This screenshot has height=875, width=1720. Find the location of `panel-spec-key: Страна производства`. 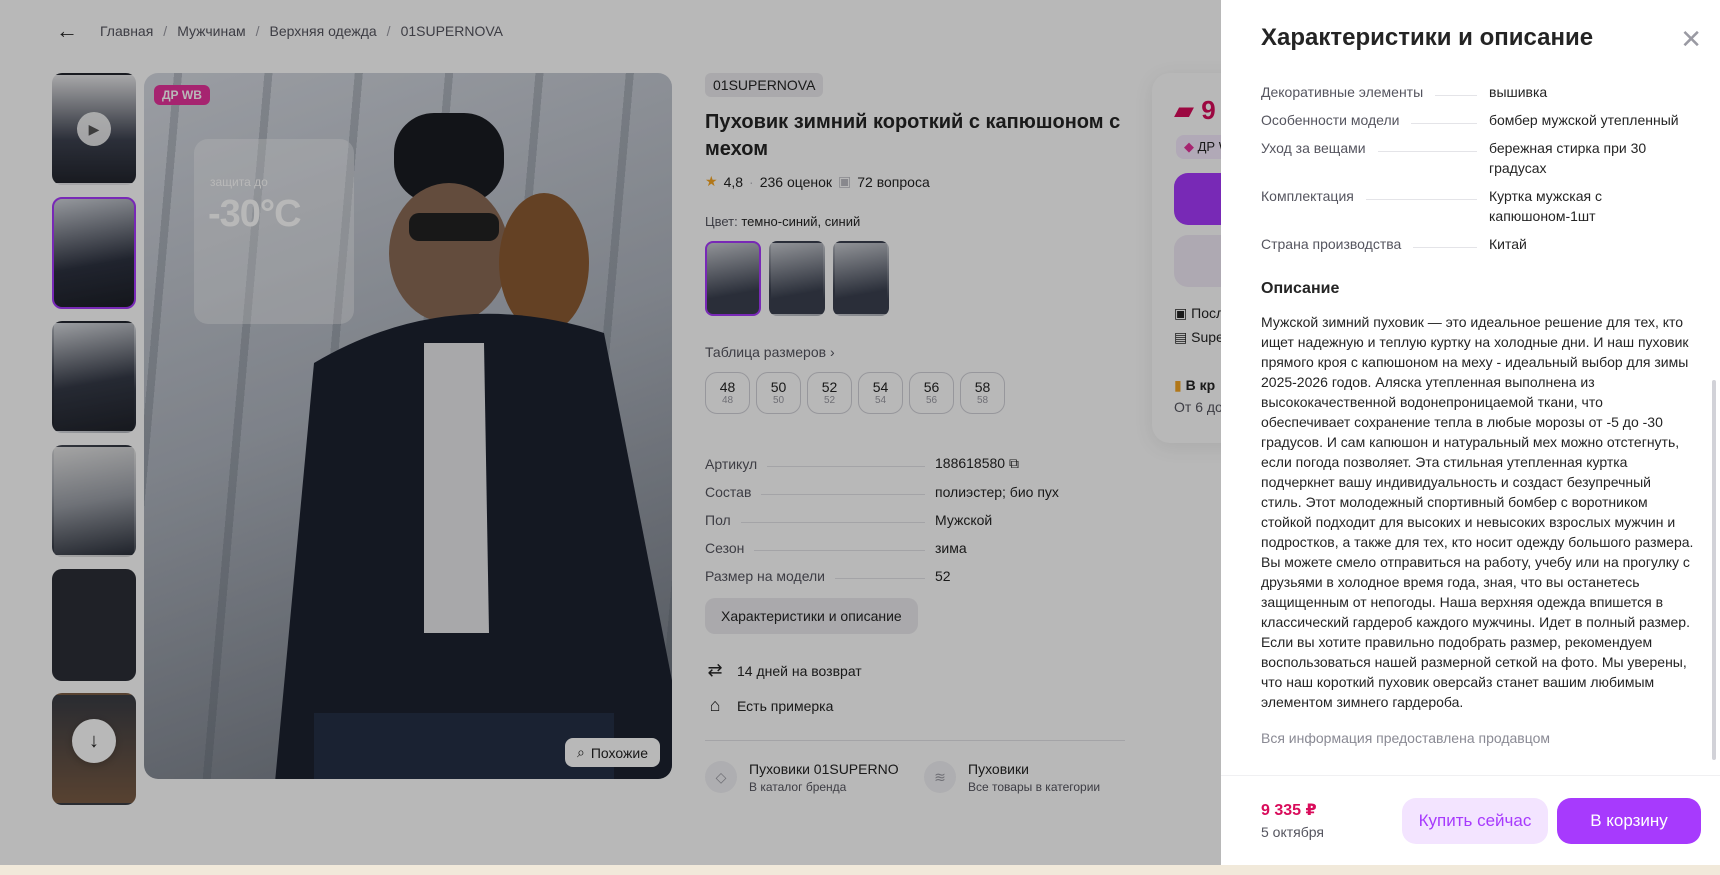

panel-spec-key: Страна производства is located at coordinates (1331, 244).